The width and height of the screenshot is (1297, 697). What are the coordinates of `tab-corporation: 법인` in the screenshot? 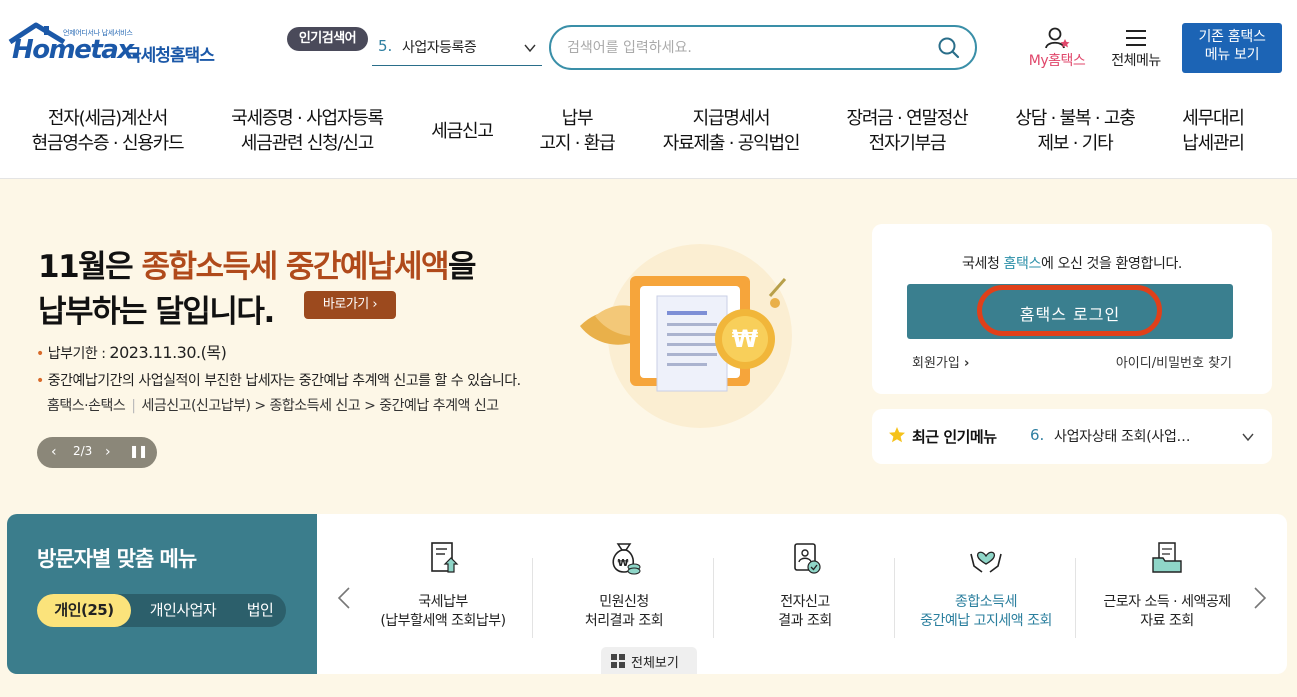 It's located at (260, 610).